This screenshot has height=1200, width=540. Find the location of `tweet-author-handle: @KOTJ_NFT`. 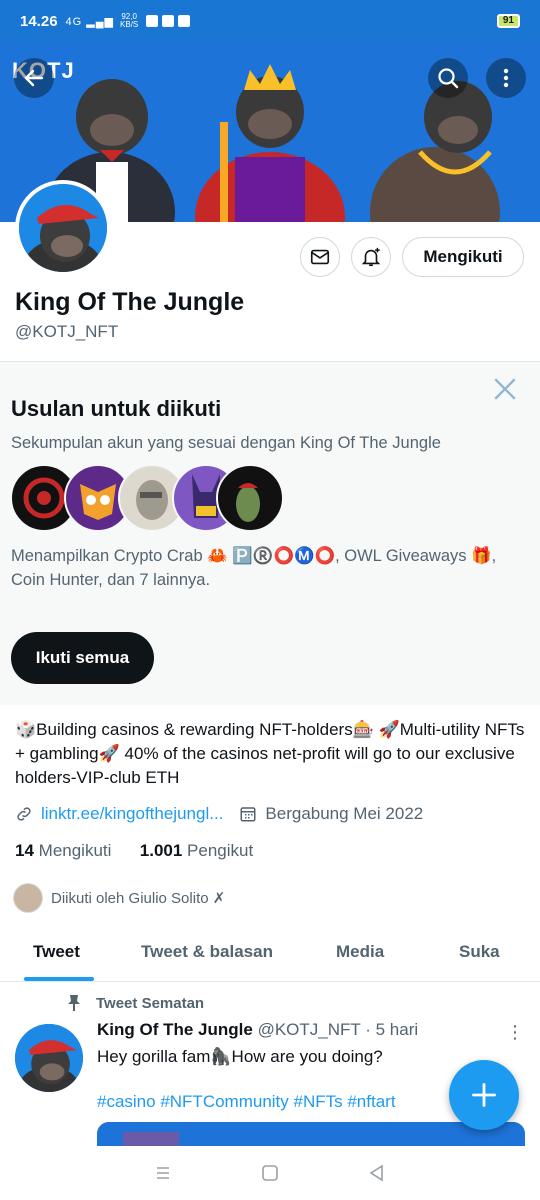

tweet-author-handle: @KOTJ_NFT is located at coordinates (309, 1029).